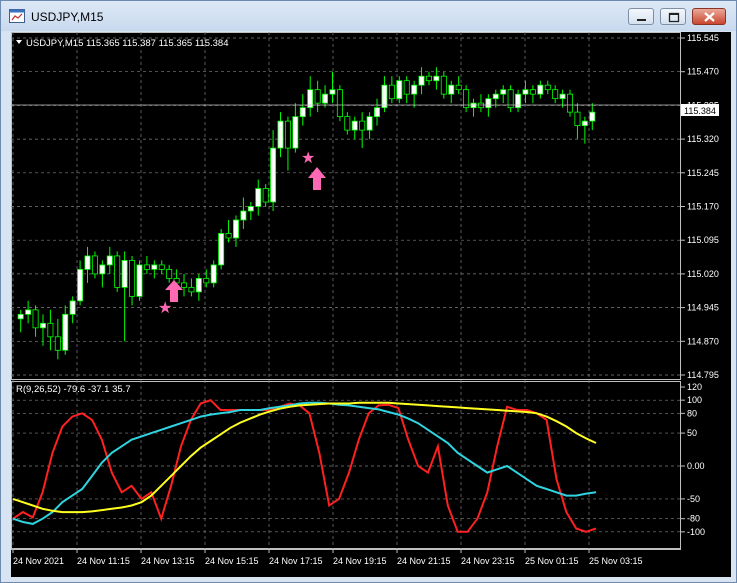 This screenshot has width=737, height=583. I want to click on buy-signal-1: ★, so click(170, 298).